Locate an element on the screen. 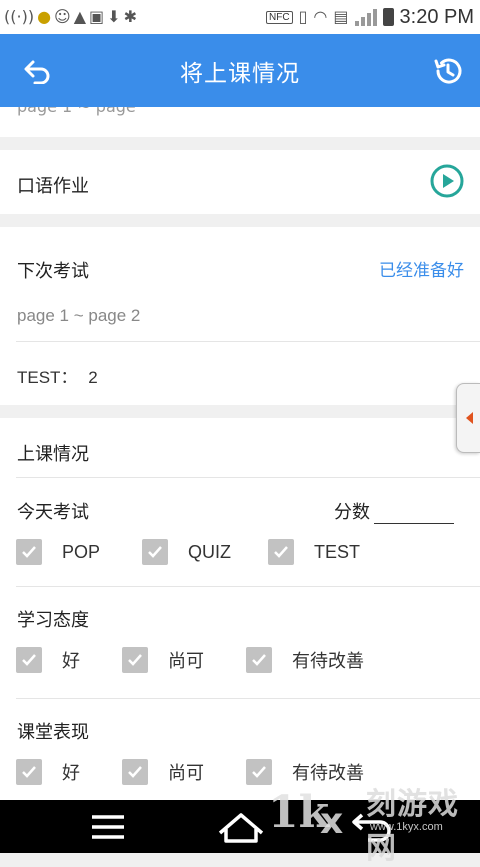 Image resolution: width=480 pixels, height=867 pixels. signal-icon is located at coordinates (365, 17).